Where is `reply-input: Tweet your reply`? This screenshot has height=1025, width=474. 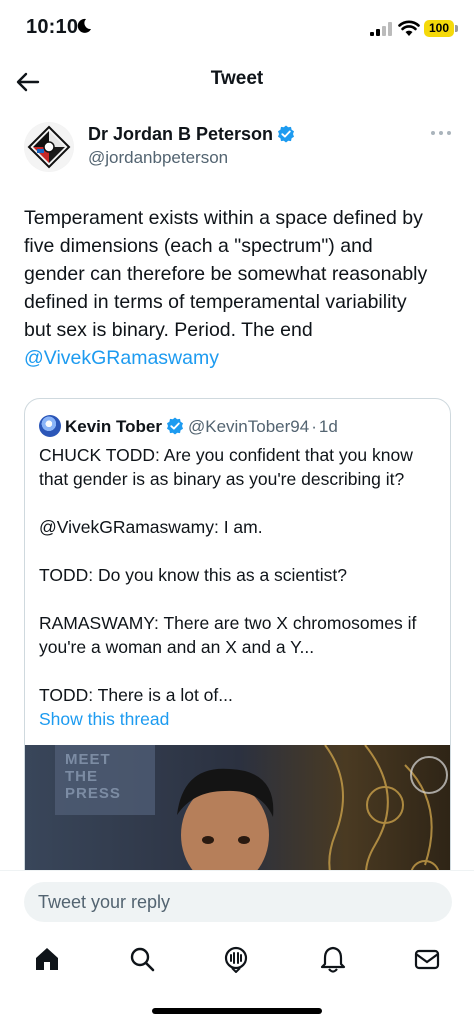 reply-input: Tweet your reply is located at coordinates (238, 902).